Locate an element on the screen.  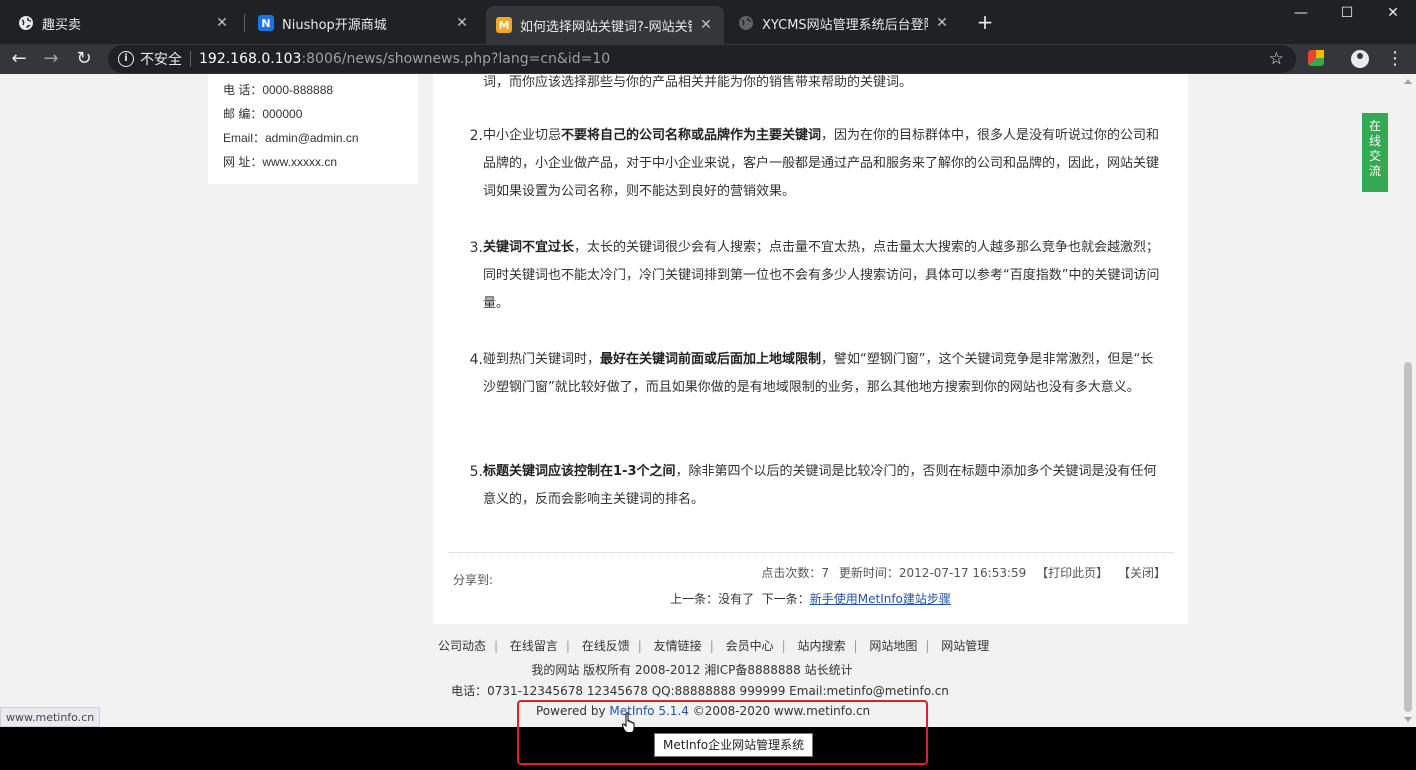
contact-postcode: 邮 编：000000 is located at coordinates (263, 114).